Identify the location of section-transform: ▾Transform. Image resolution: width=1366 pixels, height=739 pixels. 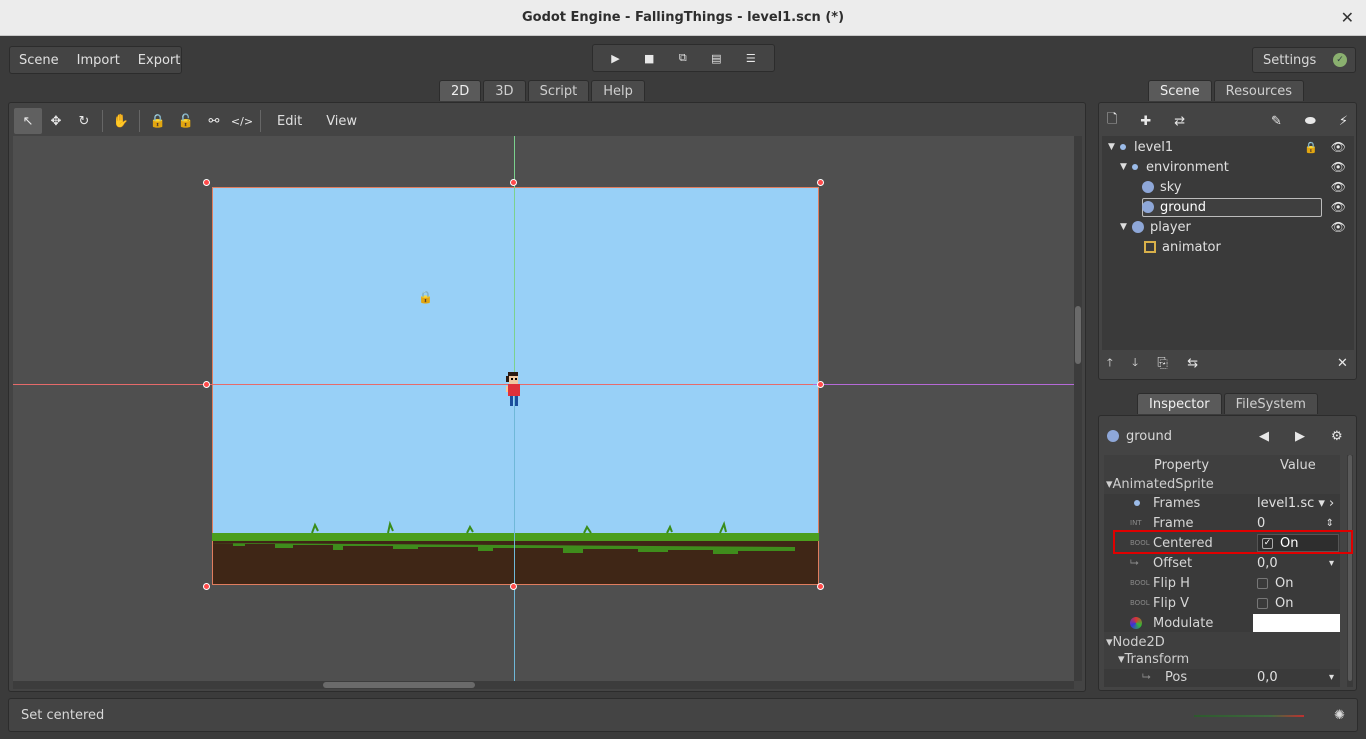
(1222, 659).